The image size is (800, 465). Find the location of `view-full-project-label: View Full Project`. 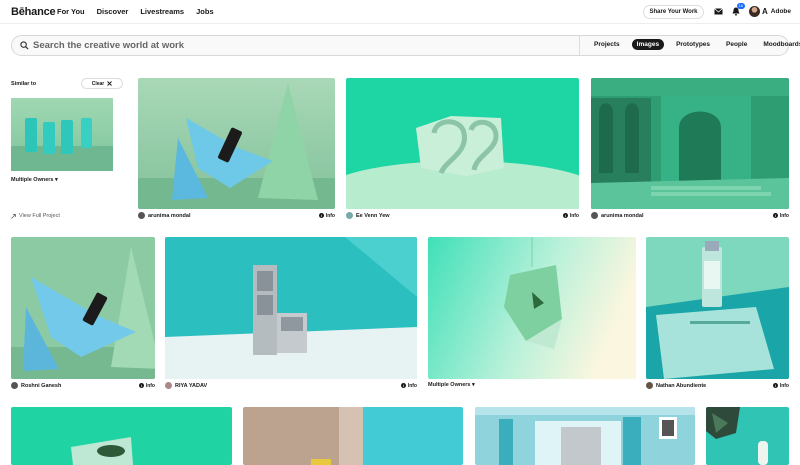

view-full-project-label: View Full Project is located at coordinates (39, 216).